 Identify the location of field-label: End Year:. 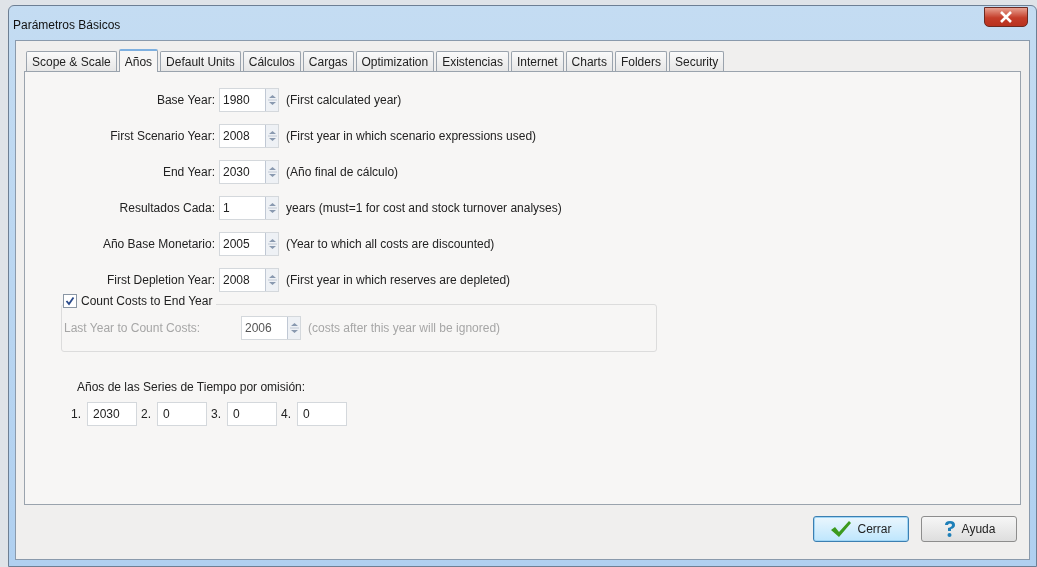
(188, 172).